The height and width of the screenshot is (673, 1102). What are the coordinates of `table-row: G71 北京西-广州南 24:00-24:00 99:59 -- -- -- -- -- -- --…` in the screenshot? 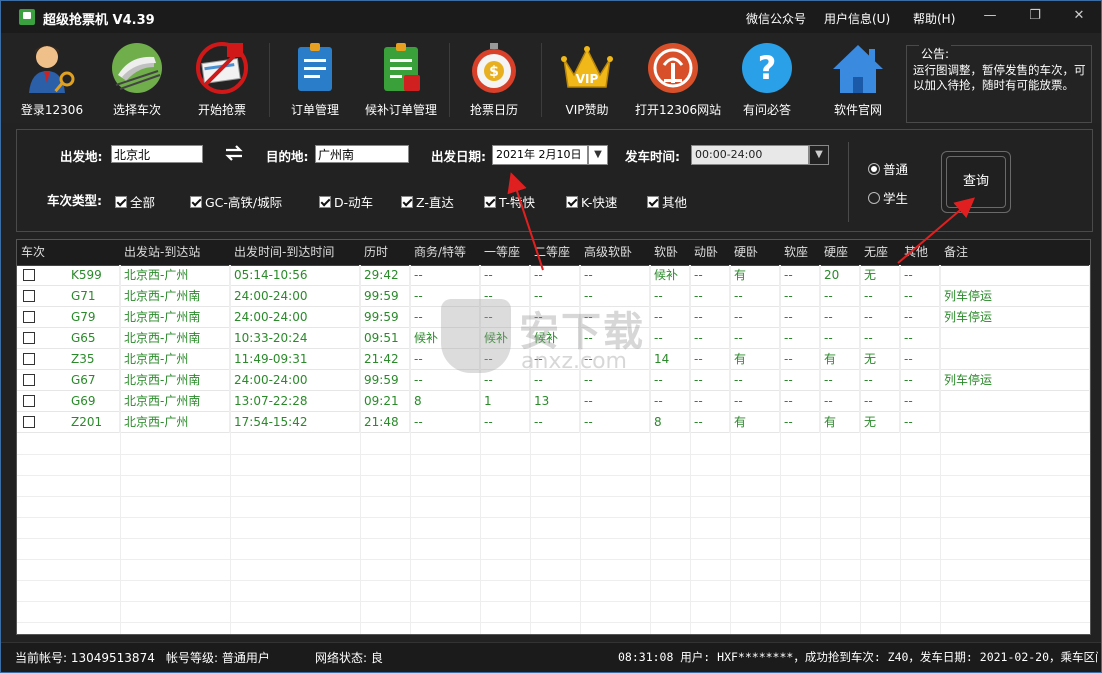 It's located at (553, 296).